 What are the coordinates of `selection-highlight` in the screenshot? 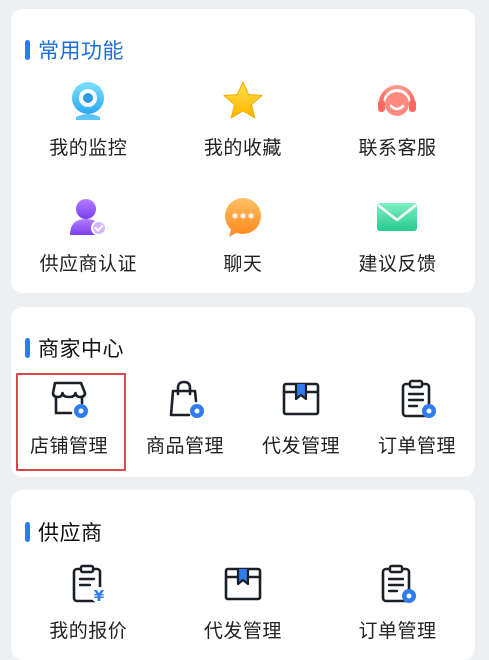 It's located at (71, 422).